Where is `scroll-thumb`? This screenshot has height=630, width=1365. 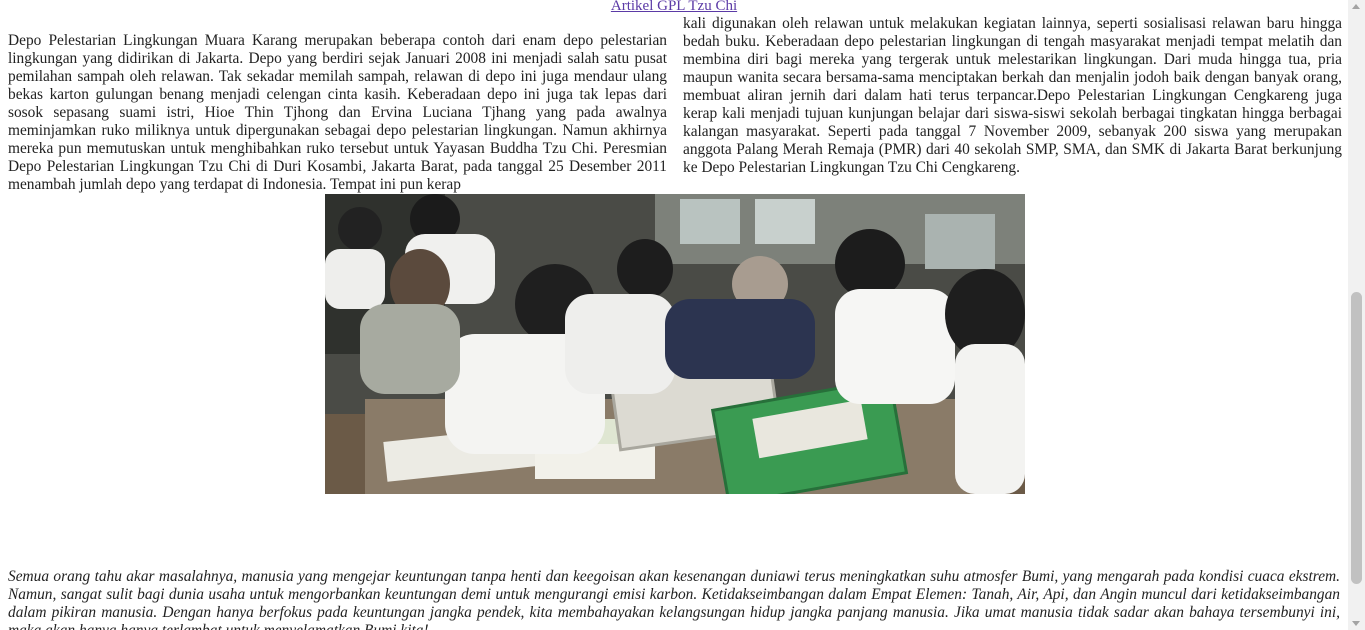 scroll-thumb is located at coordinates (1356, 438).